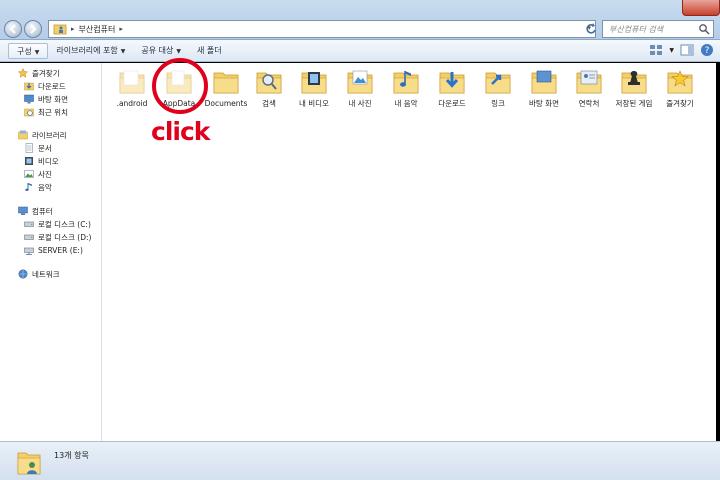 This screenshot has width=720, height=480. I want to click on title-address-bar: ▸ 부산컴퓨터 ▸ ▾ 부산컴퓨터 검색, so click(360, 20).